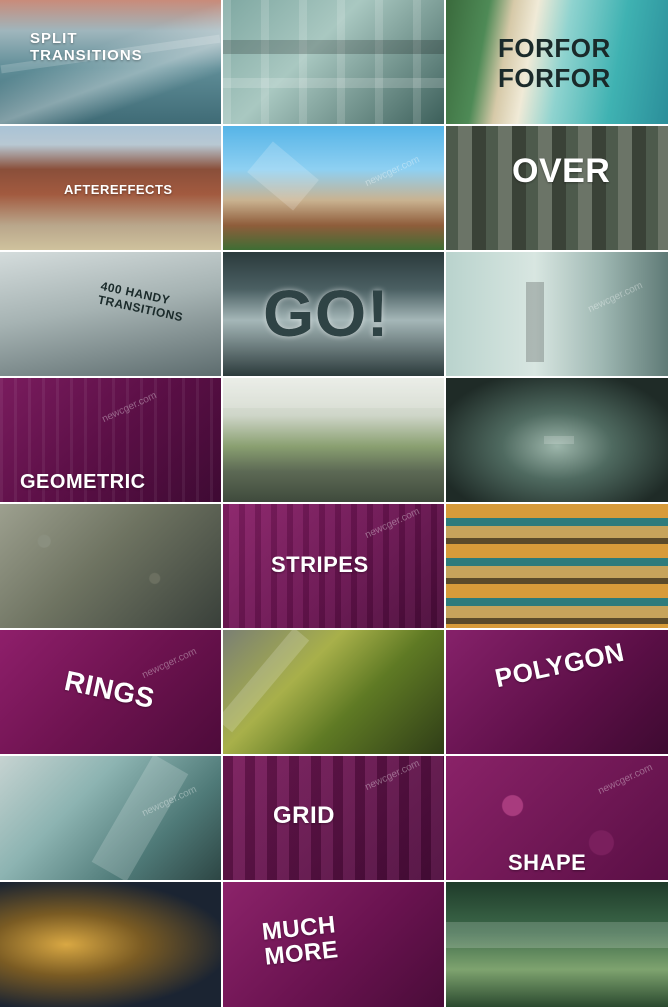 This screenshot has height=1007, width=668. I want to click on tile-caption: STRIPES, so click(320, 564).